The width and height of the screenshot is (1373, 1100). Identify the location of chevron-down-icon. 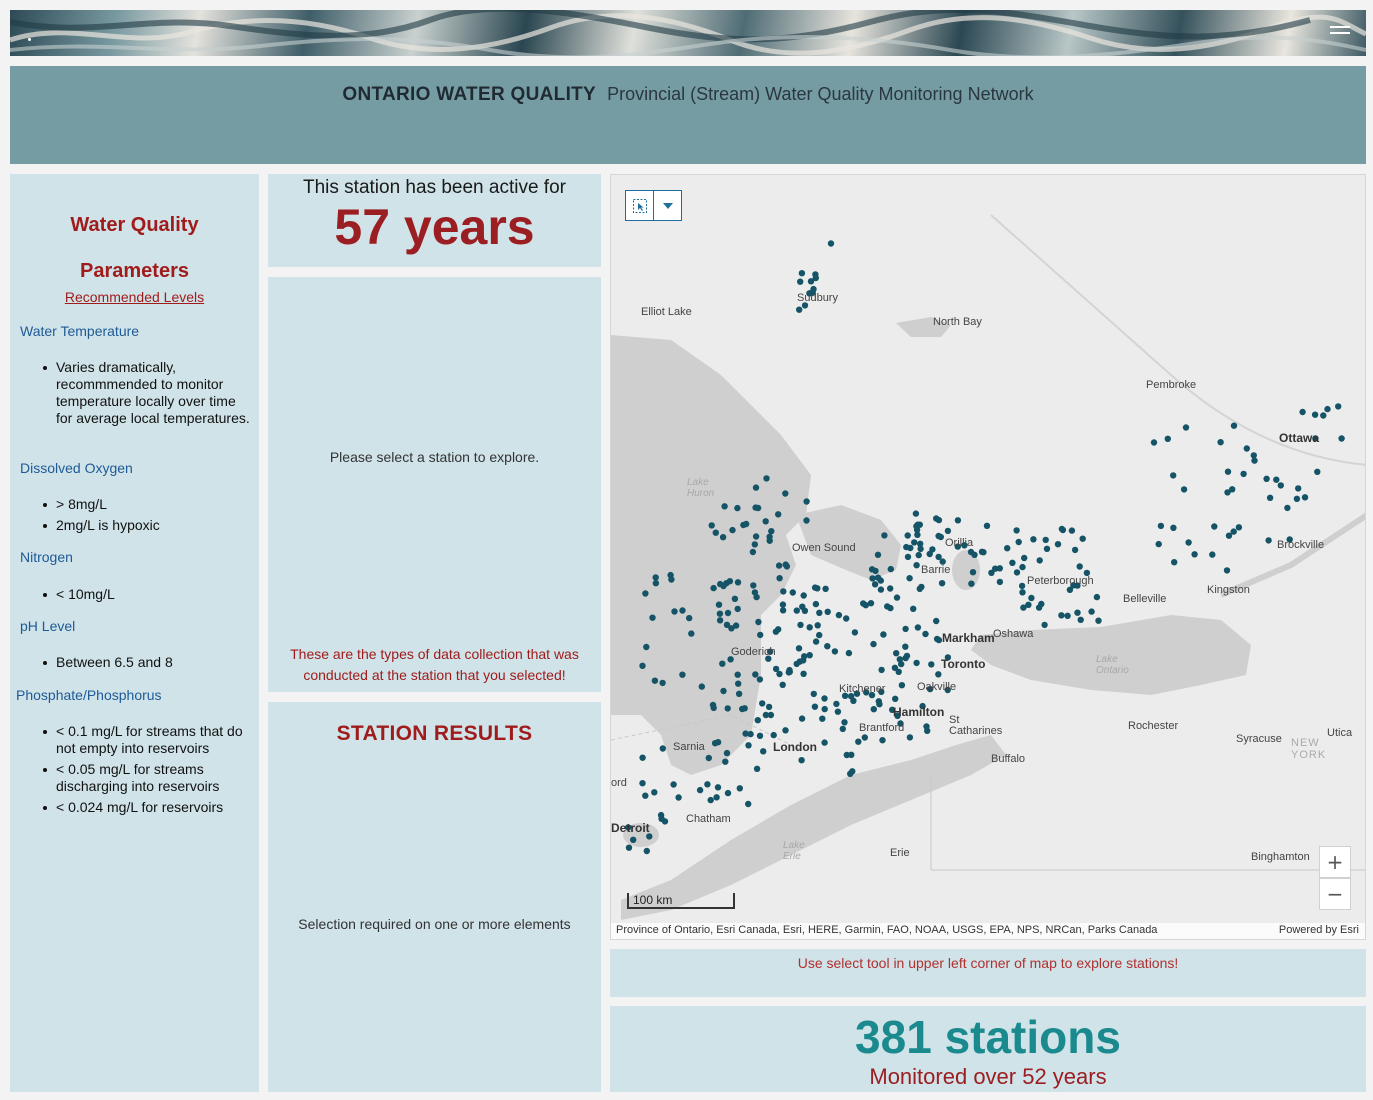
(667, 205).